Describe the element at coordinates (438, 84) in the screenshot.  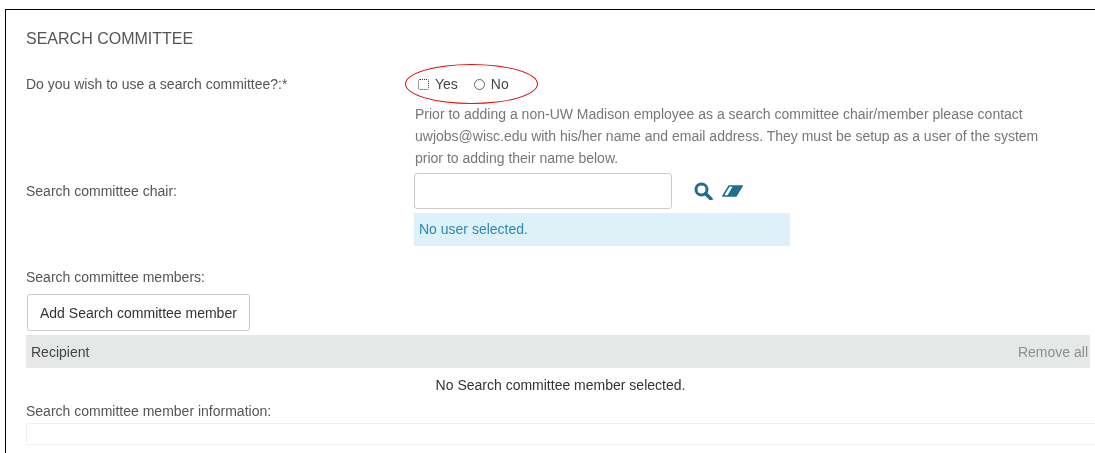
I see `radio-option: Yes` at that location.